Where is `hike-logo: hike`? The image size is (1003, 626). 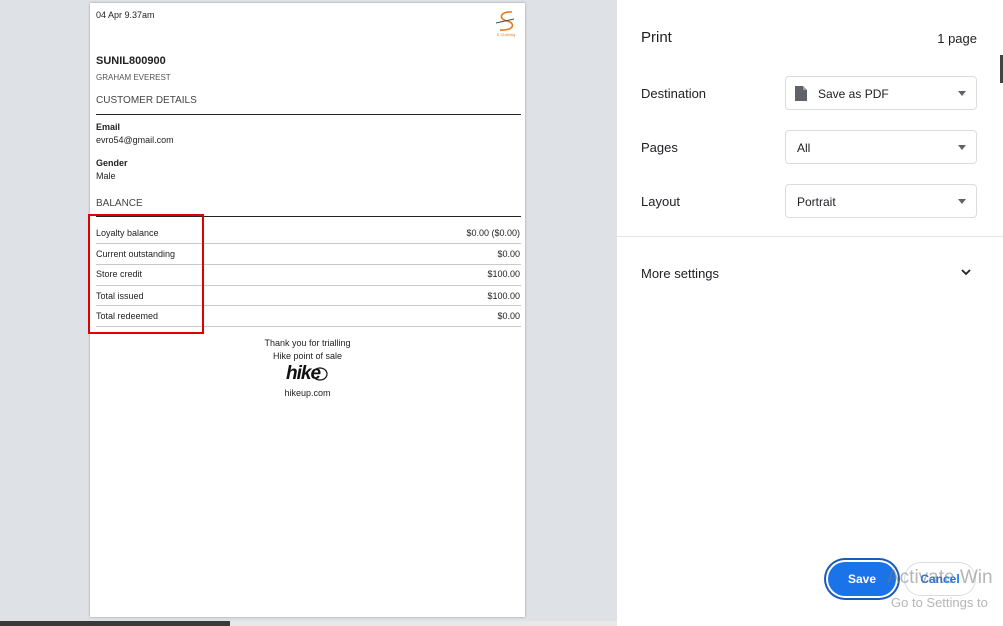
hike-logo: hike is located at coordinates (308, 374).